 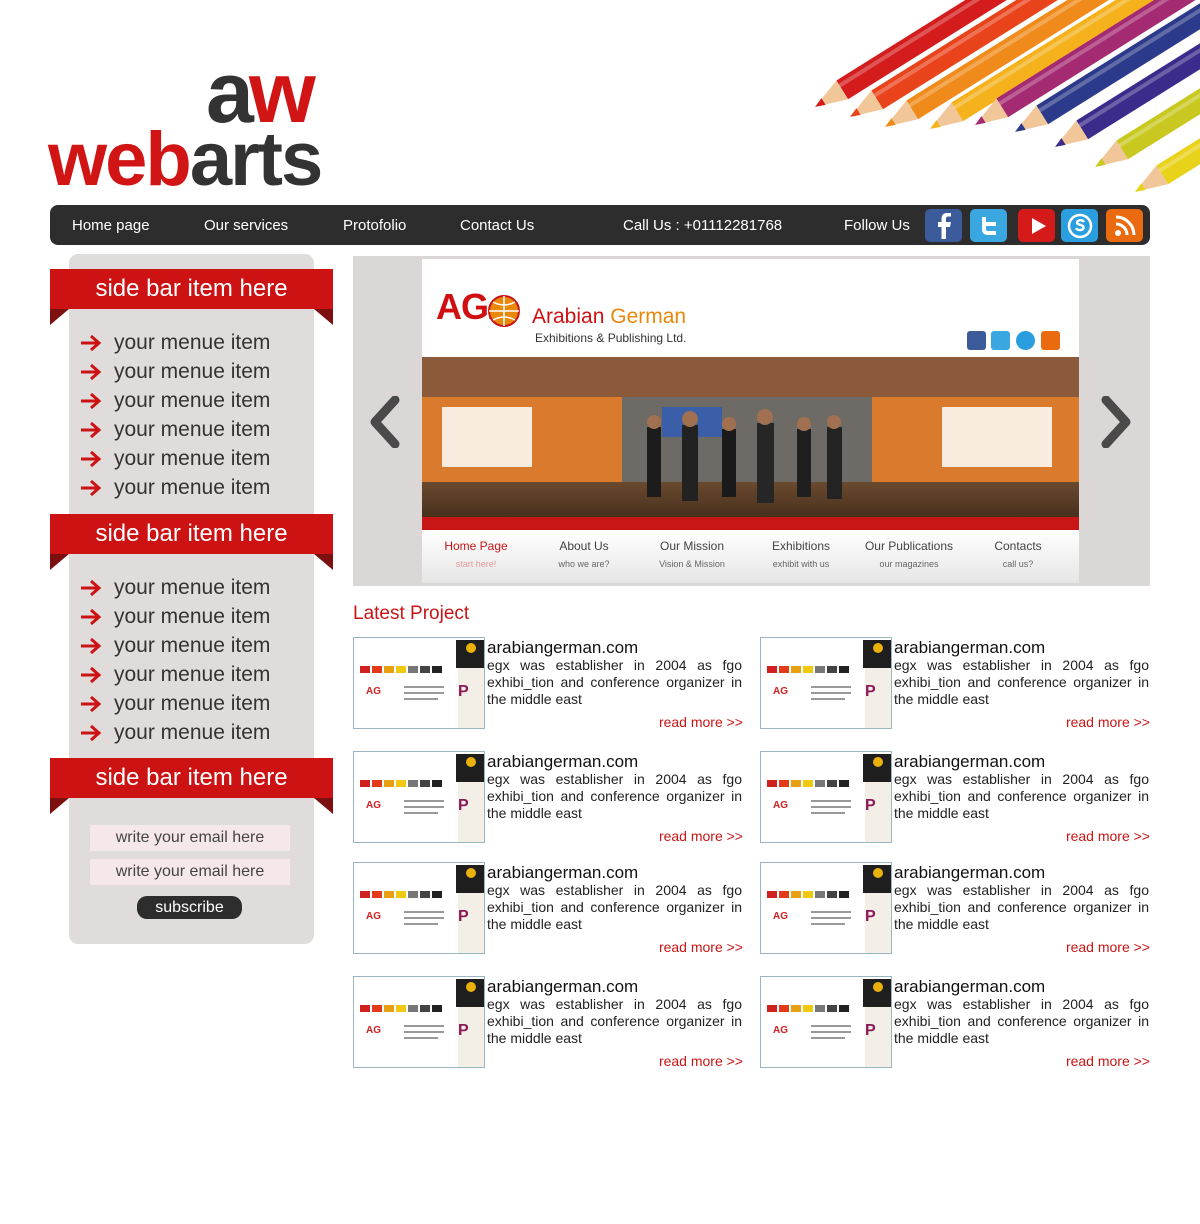 I want to click on slide-nav-publications: Our Publications our magazines, so click(x=909, y=554).